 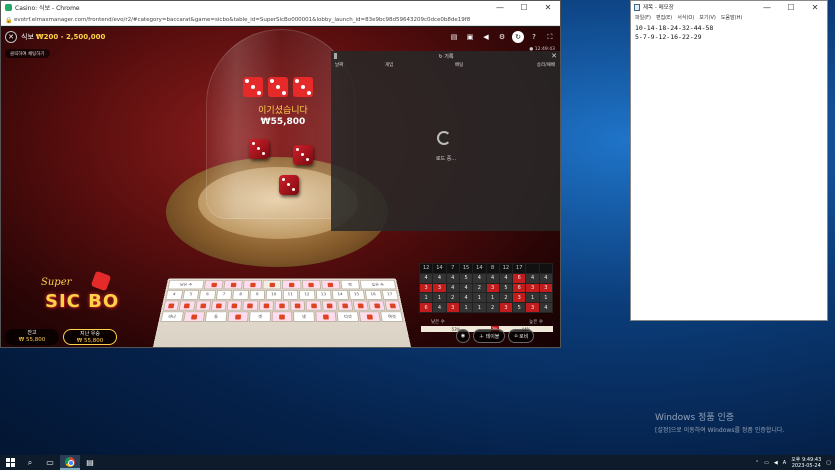 I want to click on bet-total: 14, so click(x=340, y=295).